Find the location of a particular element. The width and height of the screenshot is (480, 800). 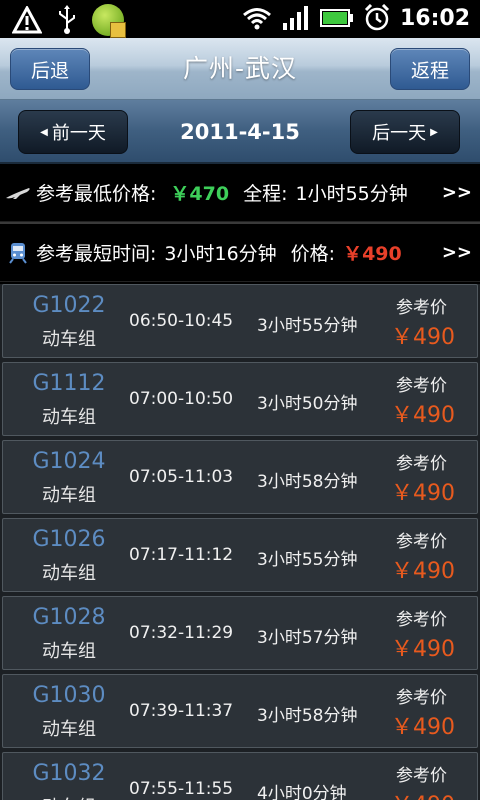

table-row: G1112 动车组 07:00-10:50 3小时50分钟 参考价 ￥490 is located at coordinates (240, 399).